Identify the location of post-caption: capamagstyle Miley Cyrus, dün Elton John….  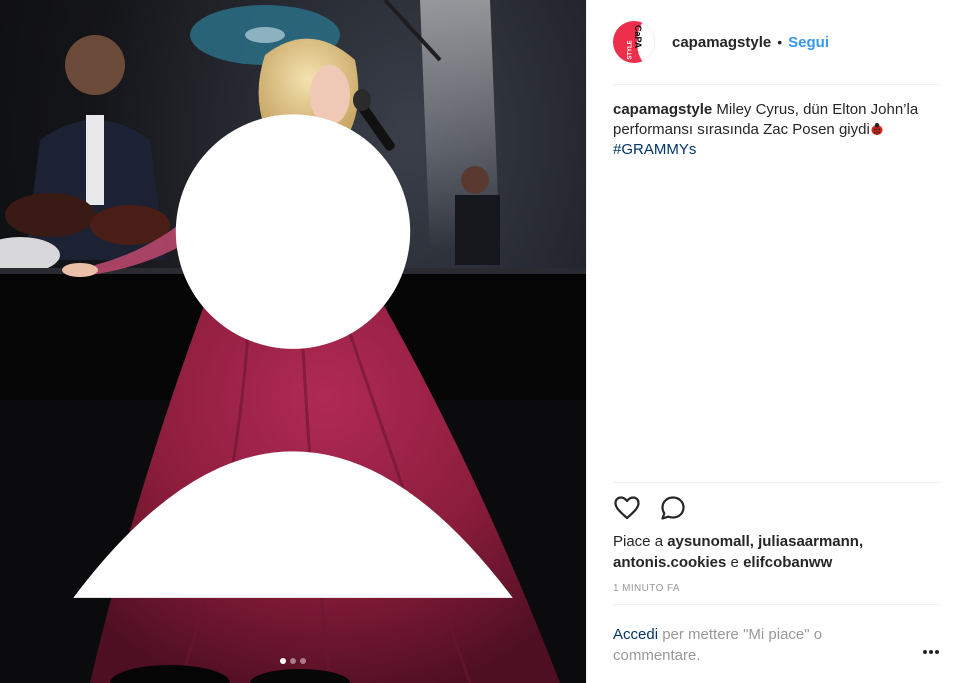
(773, 130).